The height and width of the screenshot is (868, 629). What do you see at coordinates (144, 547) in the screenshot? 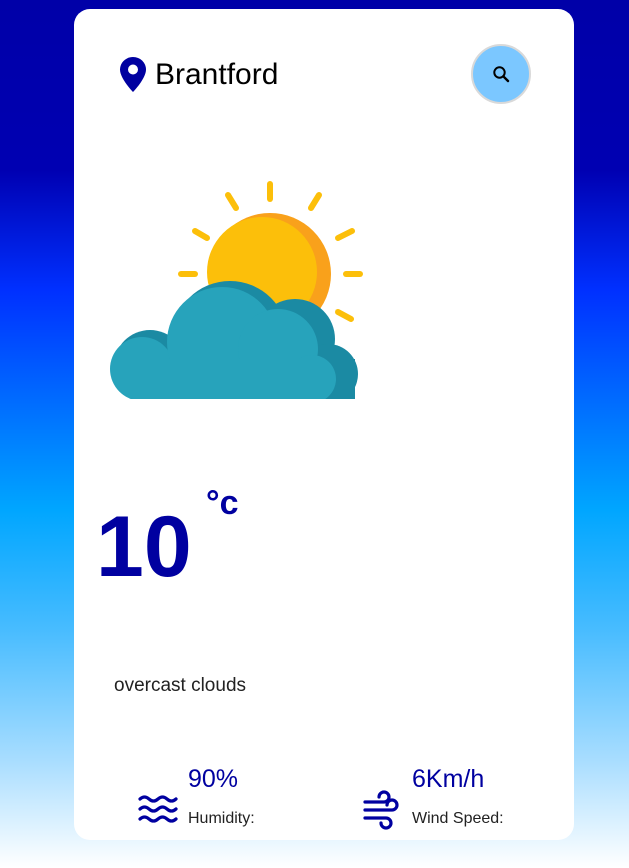
I see `temperature-value: 10` at bounding box center [144, 547].